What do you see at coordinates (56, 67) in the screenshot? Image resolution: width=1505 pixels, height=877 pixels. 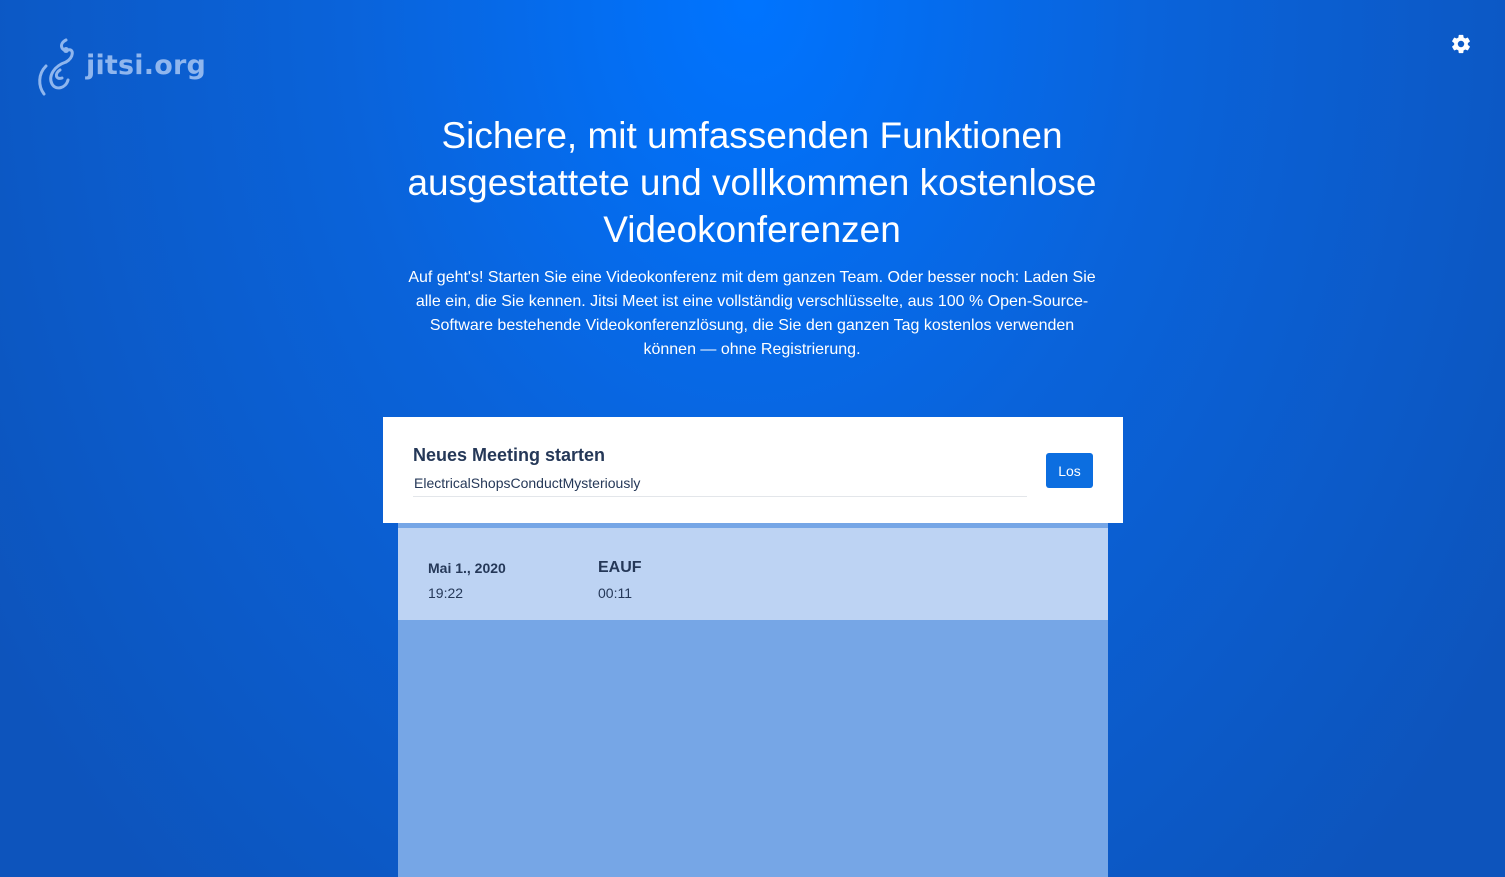 I see `jitsi-logo-icon` at bounding box center [56, 67].